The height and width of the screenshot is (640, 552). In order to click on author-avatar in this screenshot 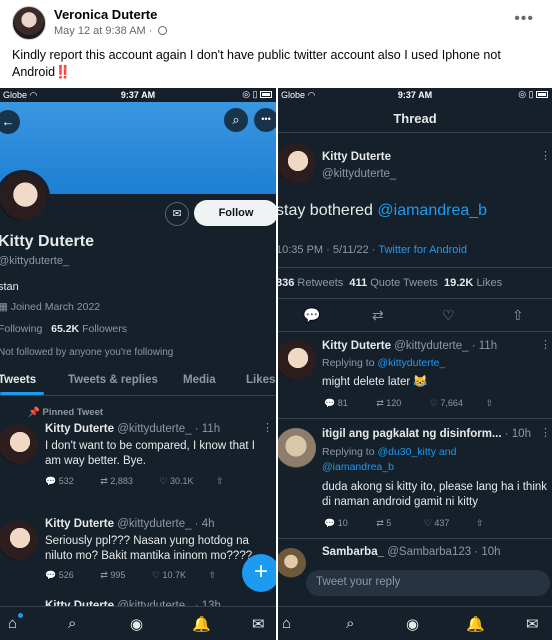, I will do `click(29, 23)`.